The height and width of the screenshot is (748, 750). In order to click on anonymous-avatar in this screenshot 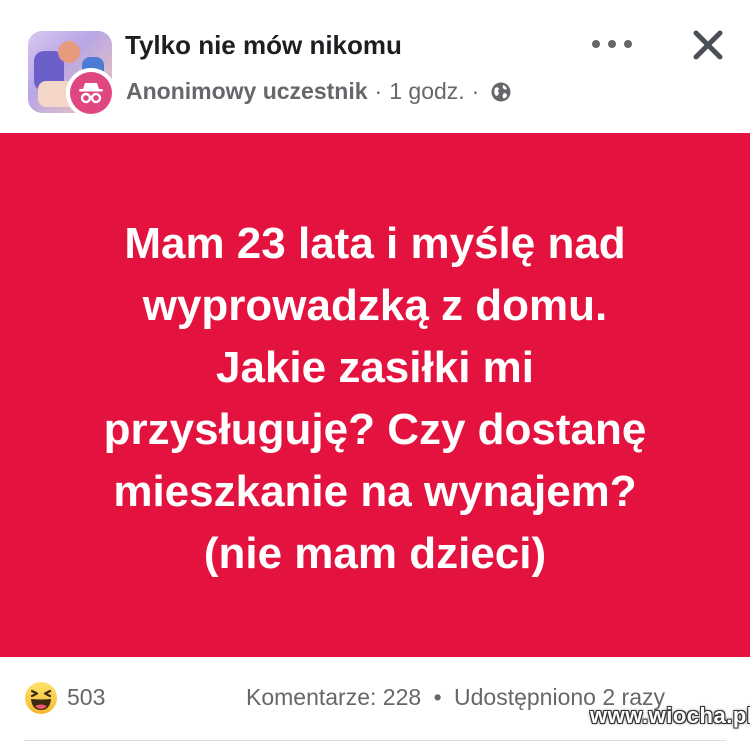, I will do `click(91, 93)`.